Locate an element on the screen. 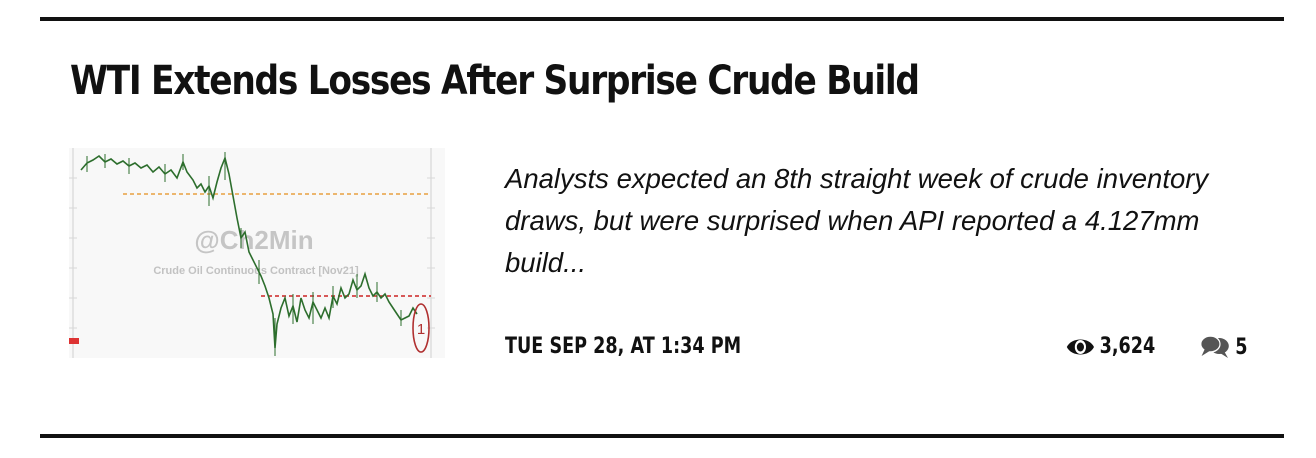 This screenshot has height=458, width=1316. comments-value: 5 is located at coordinates (1241, 347).